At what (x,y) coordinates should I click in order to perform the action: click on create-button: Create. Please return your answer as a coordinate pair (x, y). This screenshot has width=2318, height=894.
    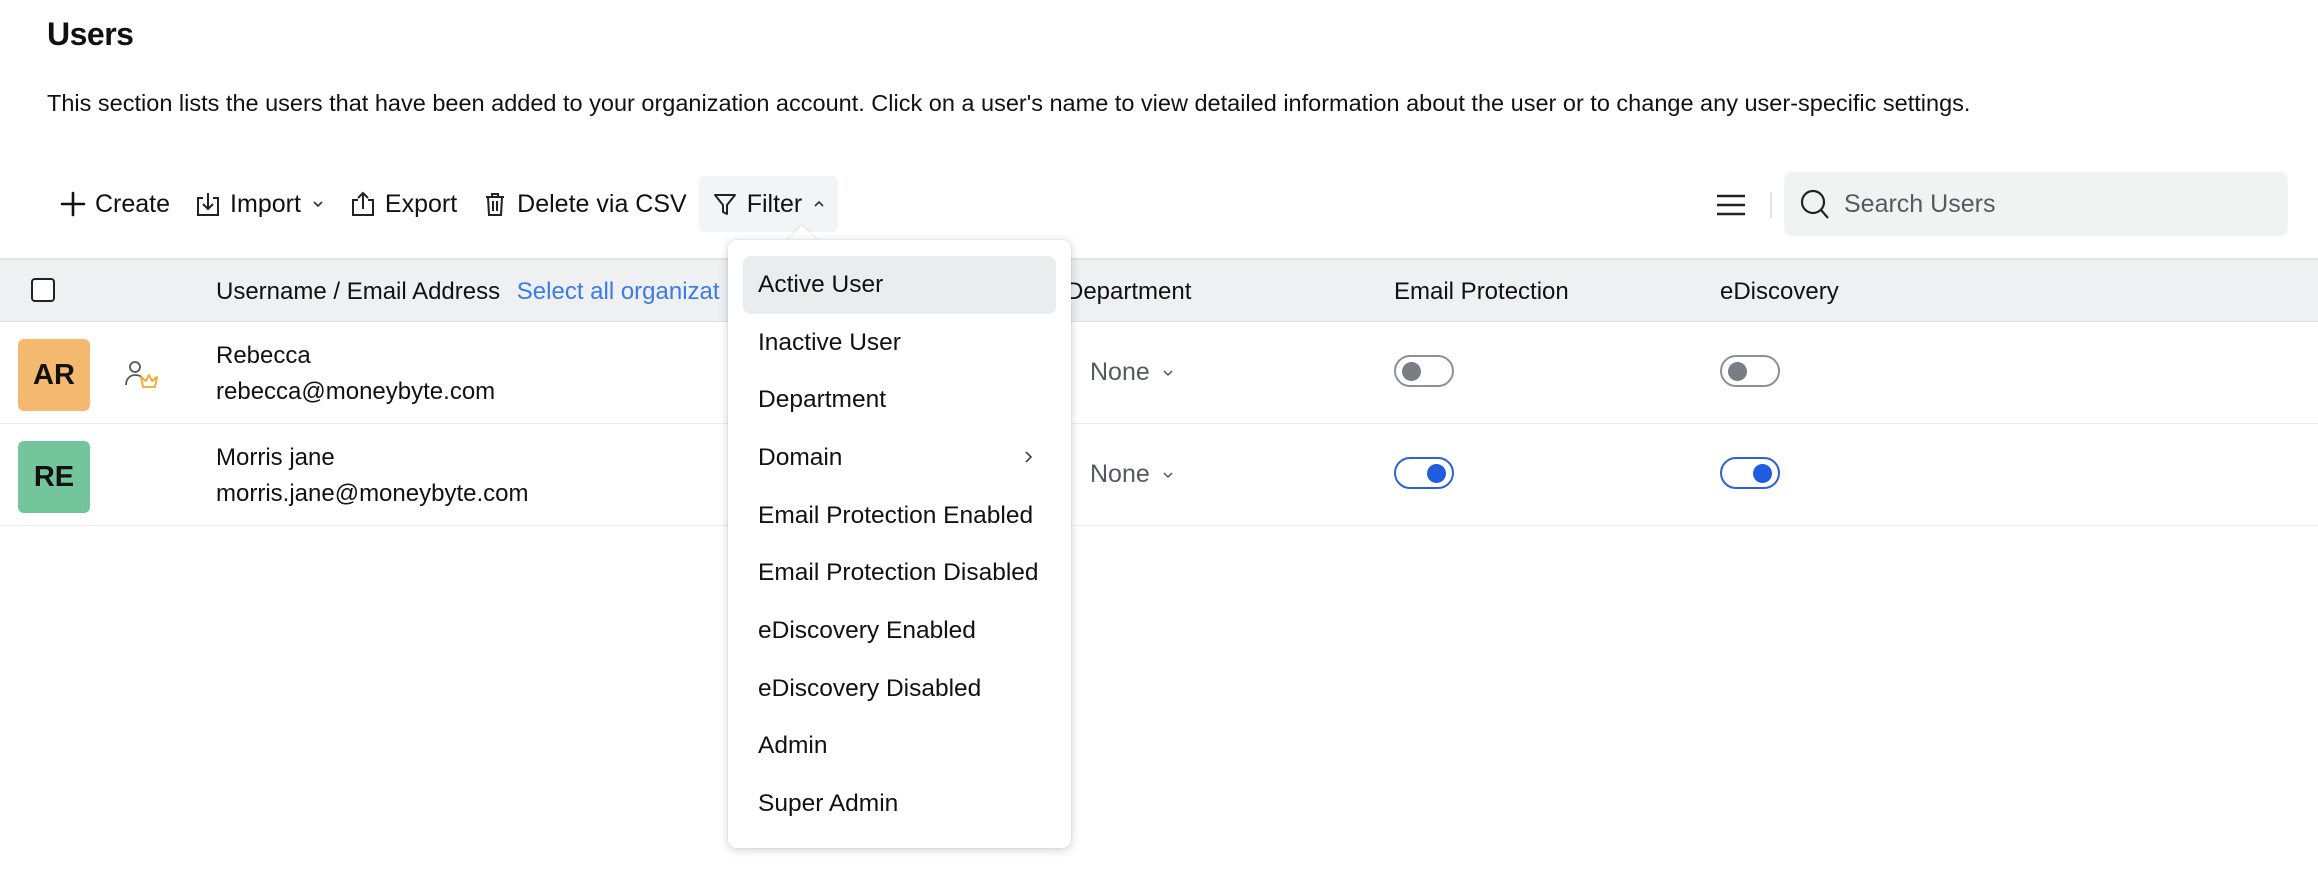
    Looking at the image, I should click on (114, 204).